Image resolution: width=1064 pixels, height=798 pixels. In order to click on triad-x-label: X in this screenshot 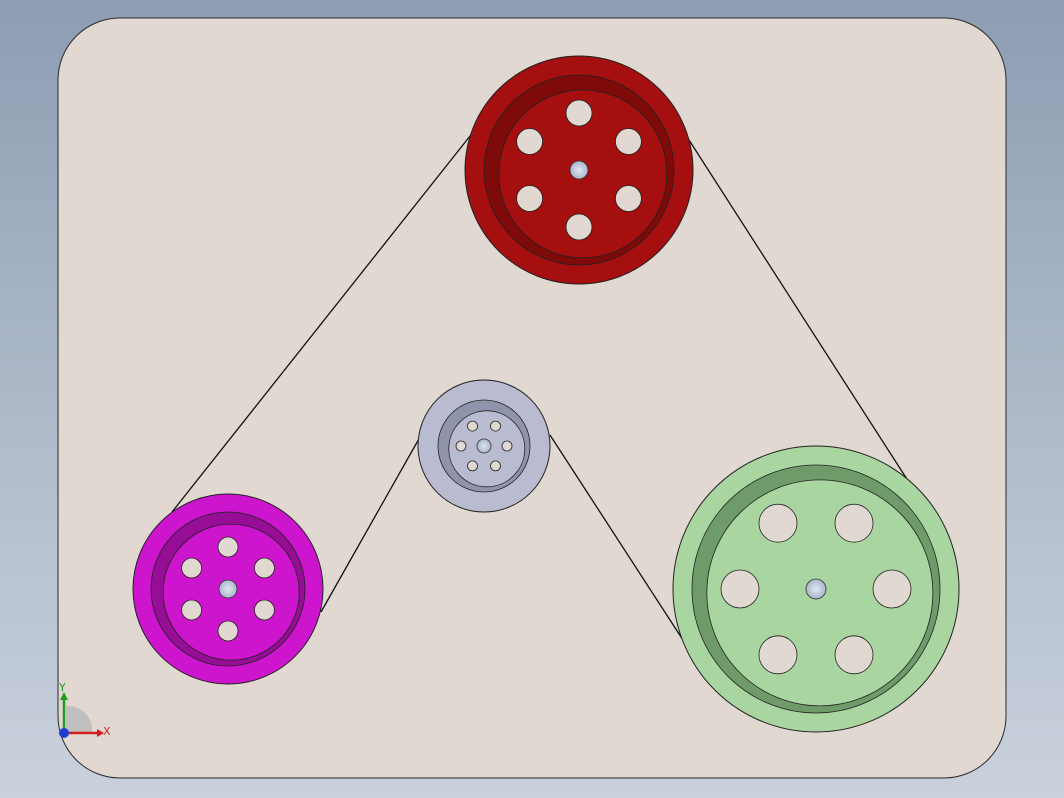, I will do `click(107, 731)`.